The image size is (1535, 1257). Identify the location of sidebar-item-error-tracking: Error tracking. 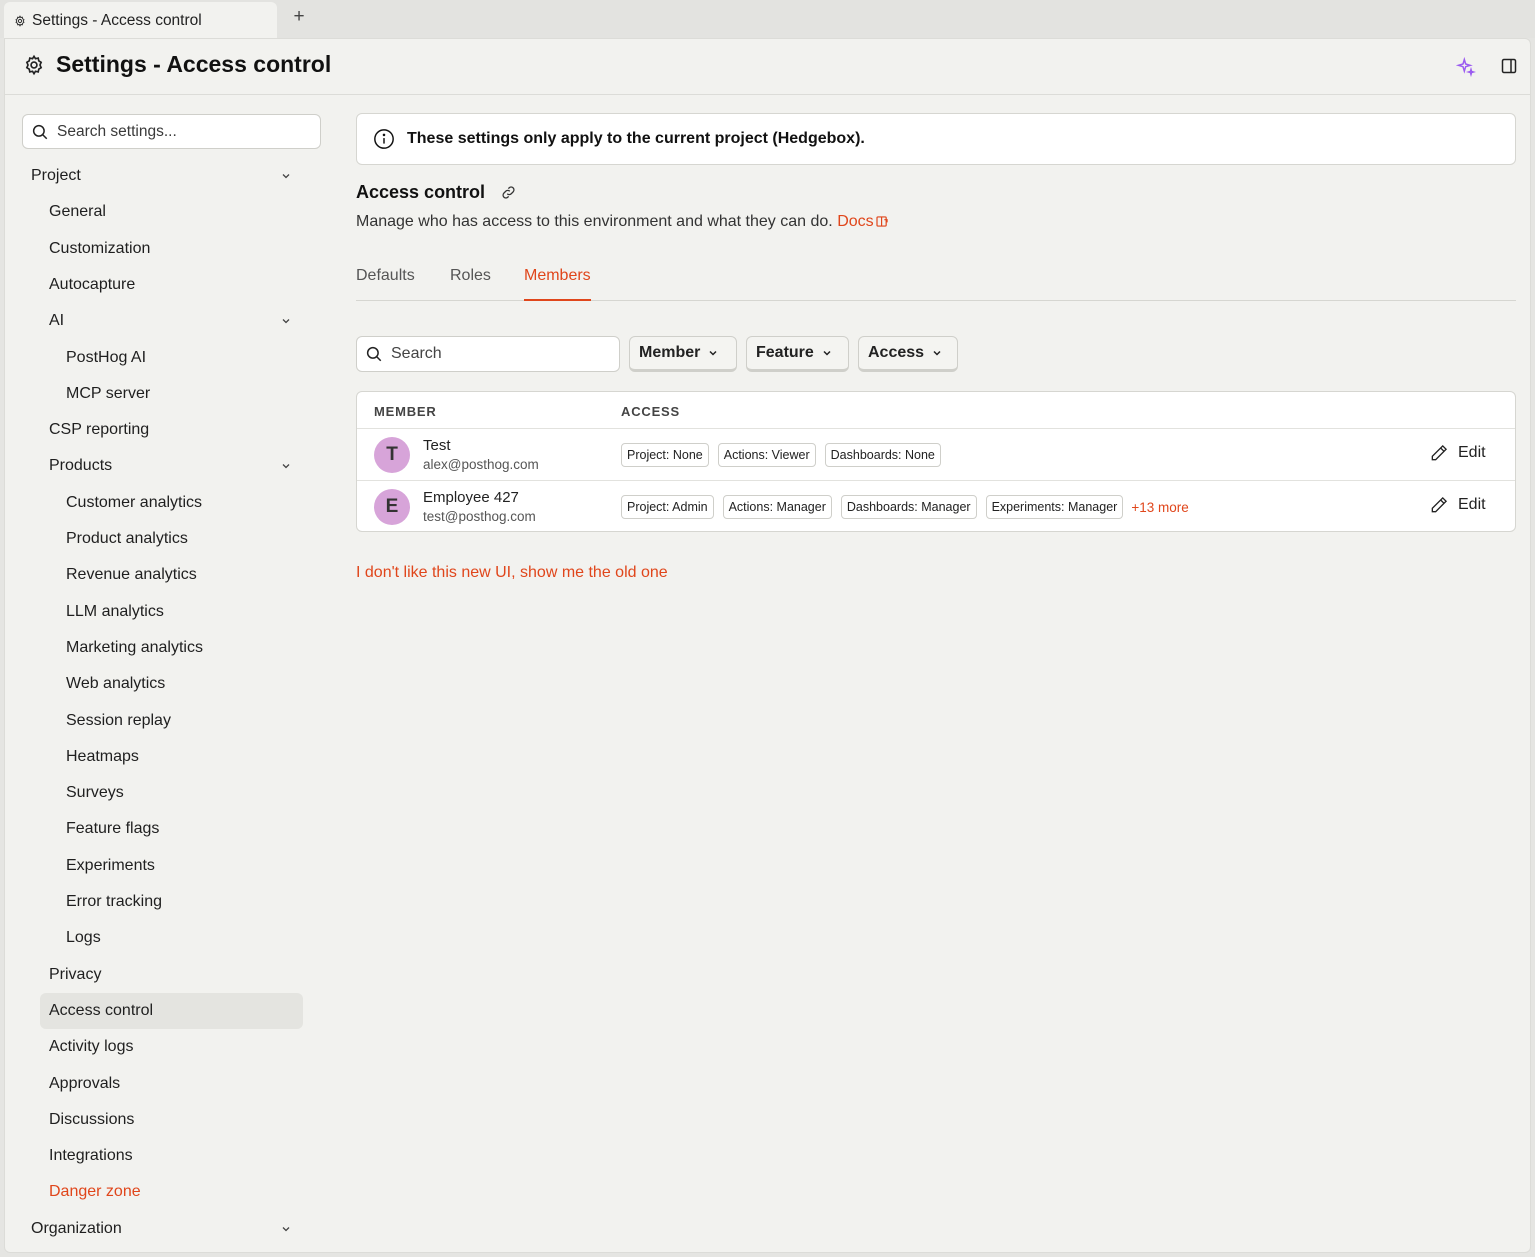
(178, 902).